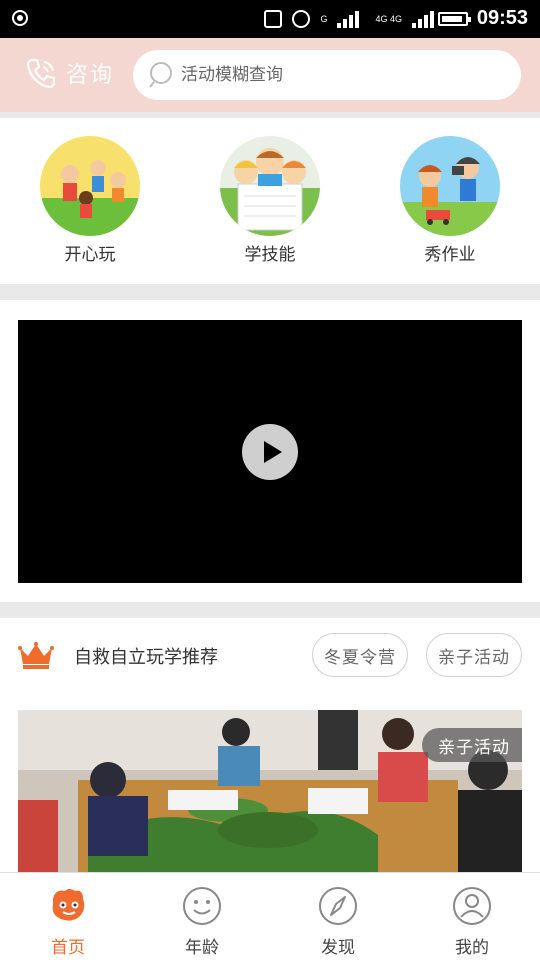 The image size is (540, 960). What do you see at coordinates (36, 655) in the screenshot?
I see `crown-icon` at bounding box center [36, 655].